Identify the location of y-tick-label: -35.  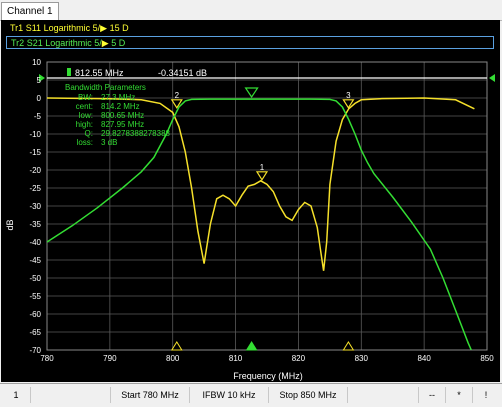
(35, 224).